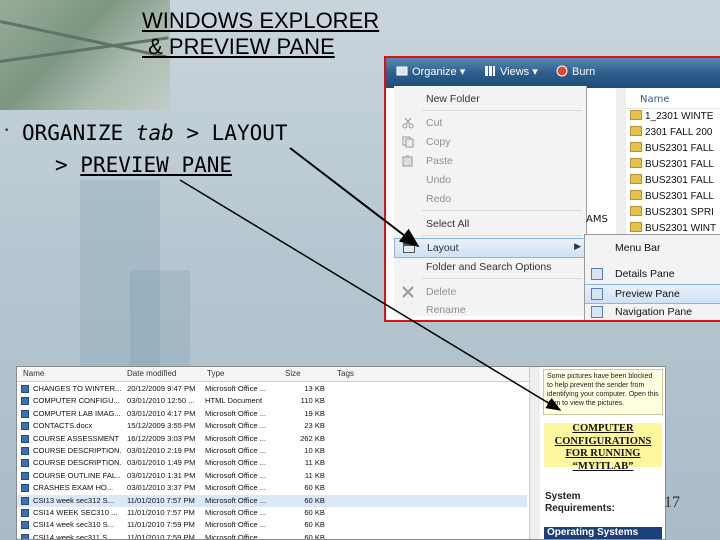  What do you see at coordinates (652, 294) in the screenshot?
I see `submenu-item-preview-pane: Preview Pane` at bounding box center [652, 294].